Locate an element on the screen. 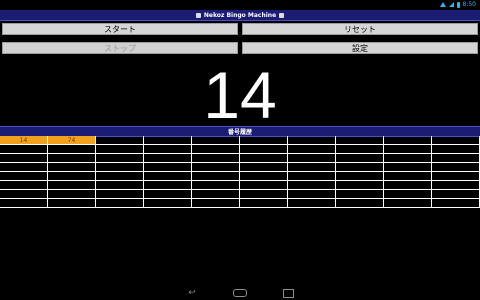  settings-button: 設定 is located at coordinates (360, 48).